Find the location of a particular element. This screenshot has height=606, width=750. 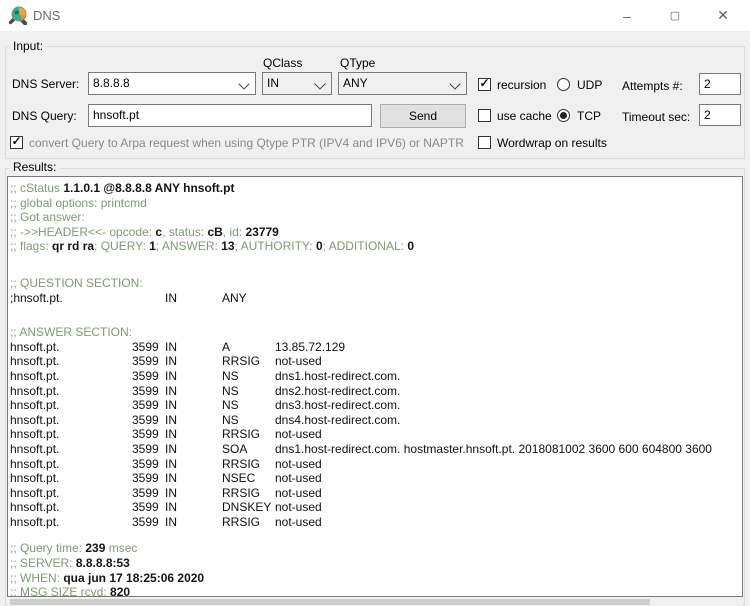

send-button: Send is located at coordinates (423, 116).